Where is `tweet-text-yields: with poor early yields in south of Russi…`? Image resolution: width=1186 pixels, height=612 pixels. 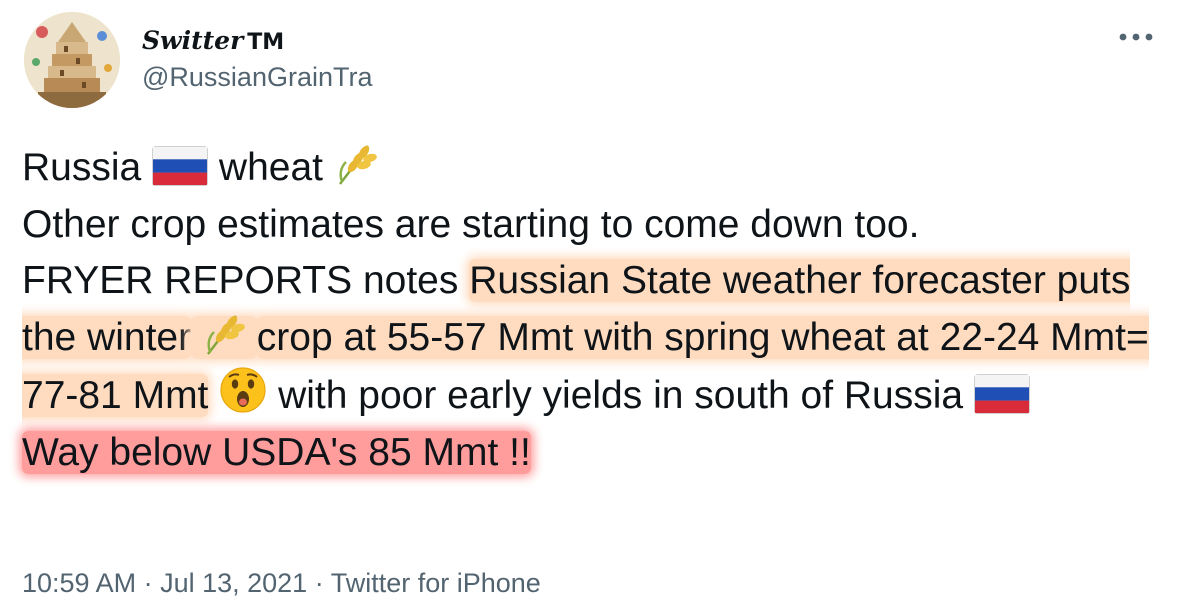
tweet-text-yields: with poor early yields in south of Russi… is located at coordinates (615, 396).